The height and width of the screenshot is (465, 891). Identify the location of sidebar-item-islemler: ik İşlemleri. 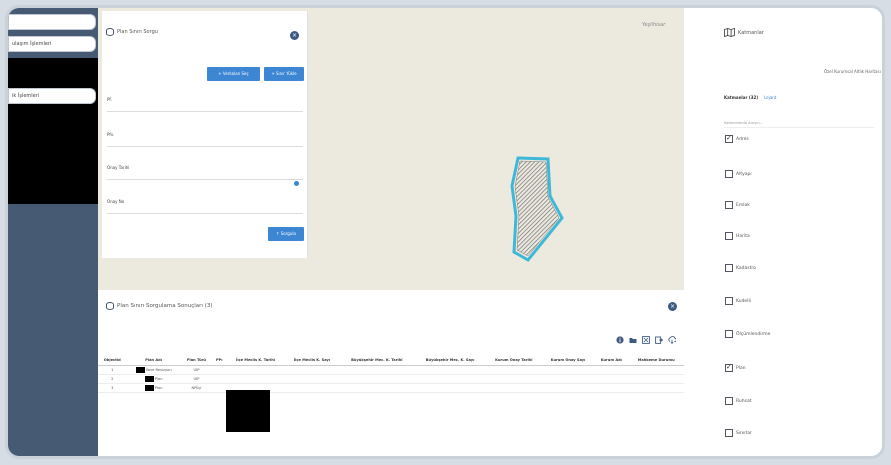
(52, 96).